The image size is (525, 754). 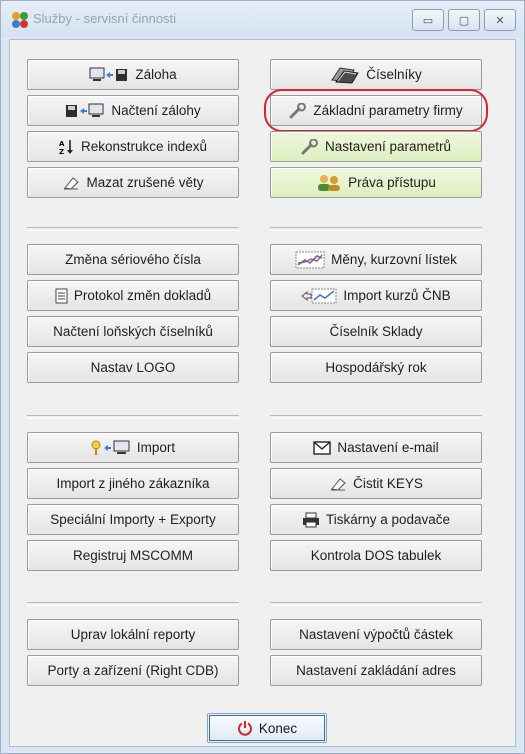 What do you see at coordinates (109, 75) in the screenshot?
I see `computer-to-disk-icon` at bounding box center [109, 75].